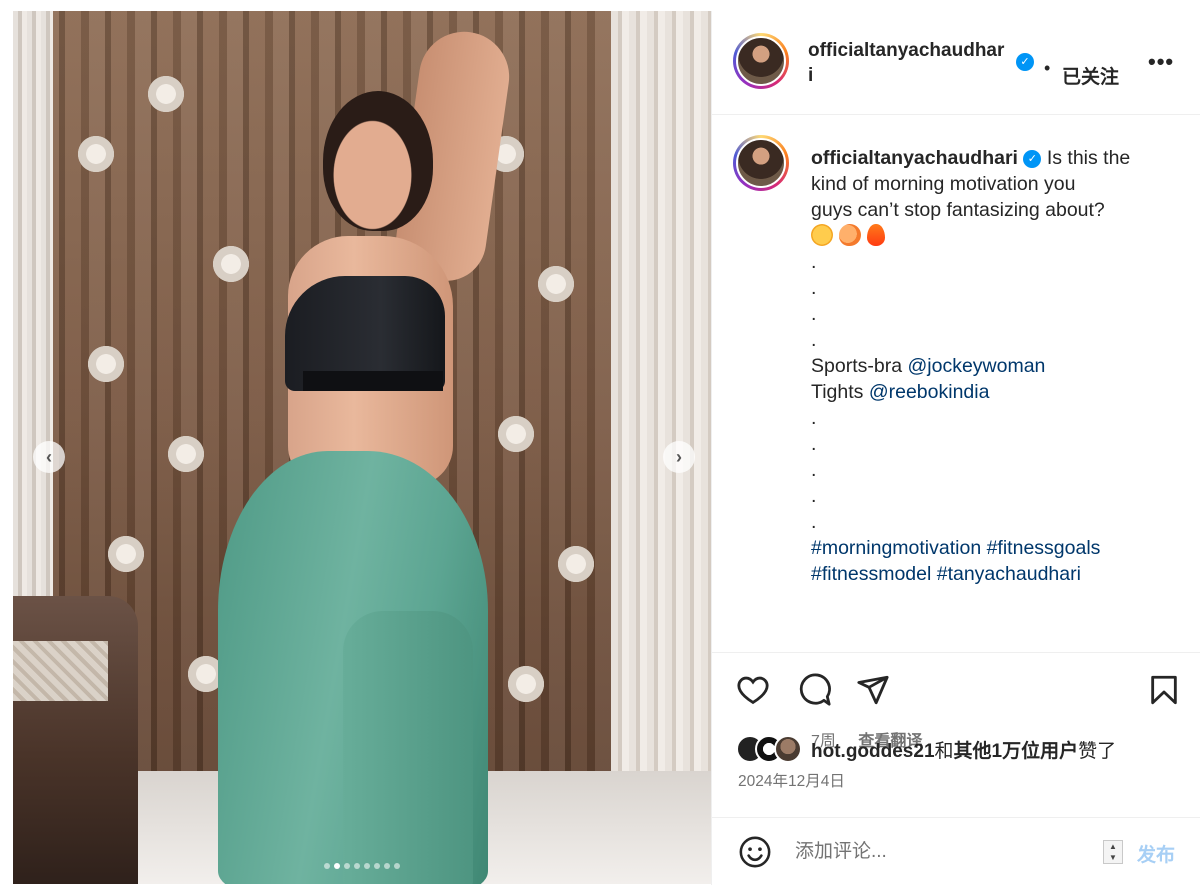 Image resolution: width=1200 pixels, height=885 pixels. Describe the element at coordinates (945, 852) in the screenshot. I see `comment-input` at that location.